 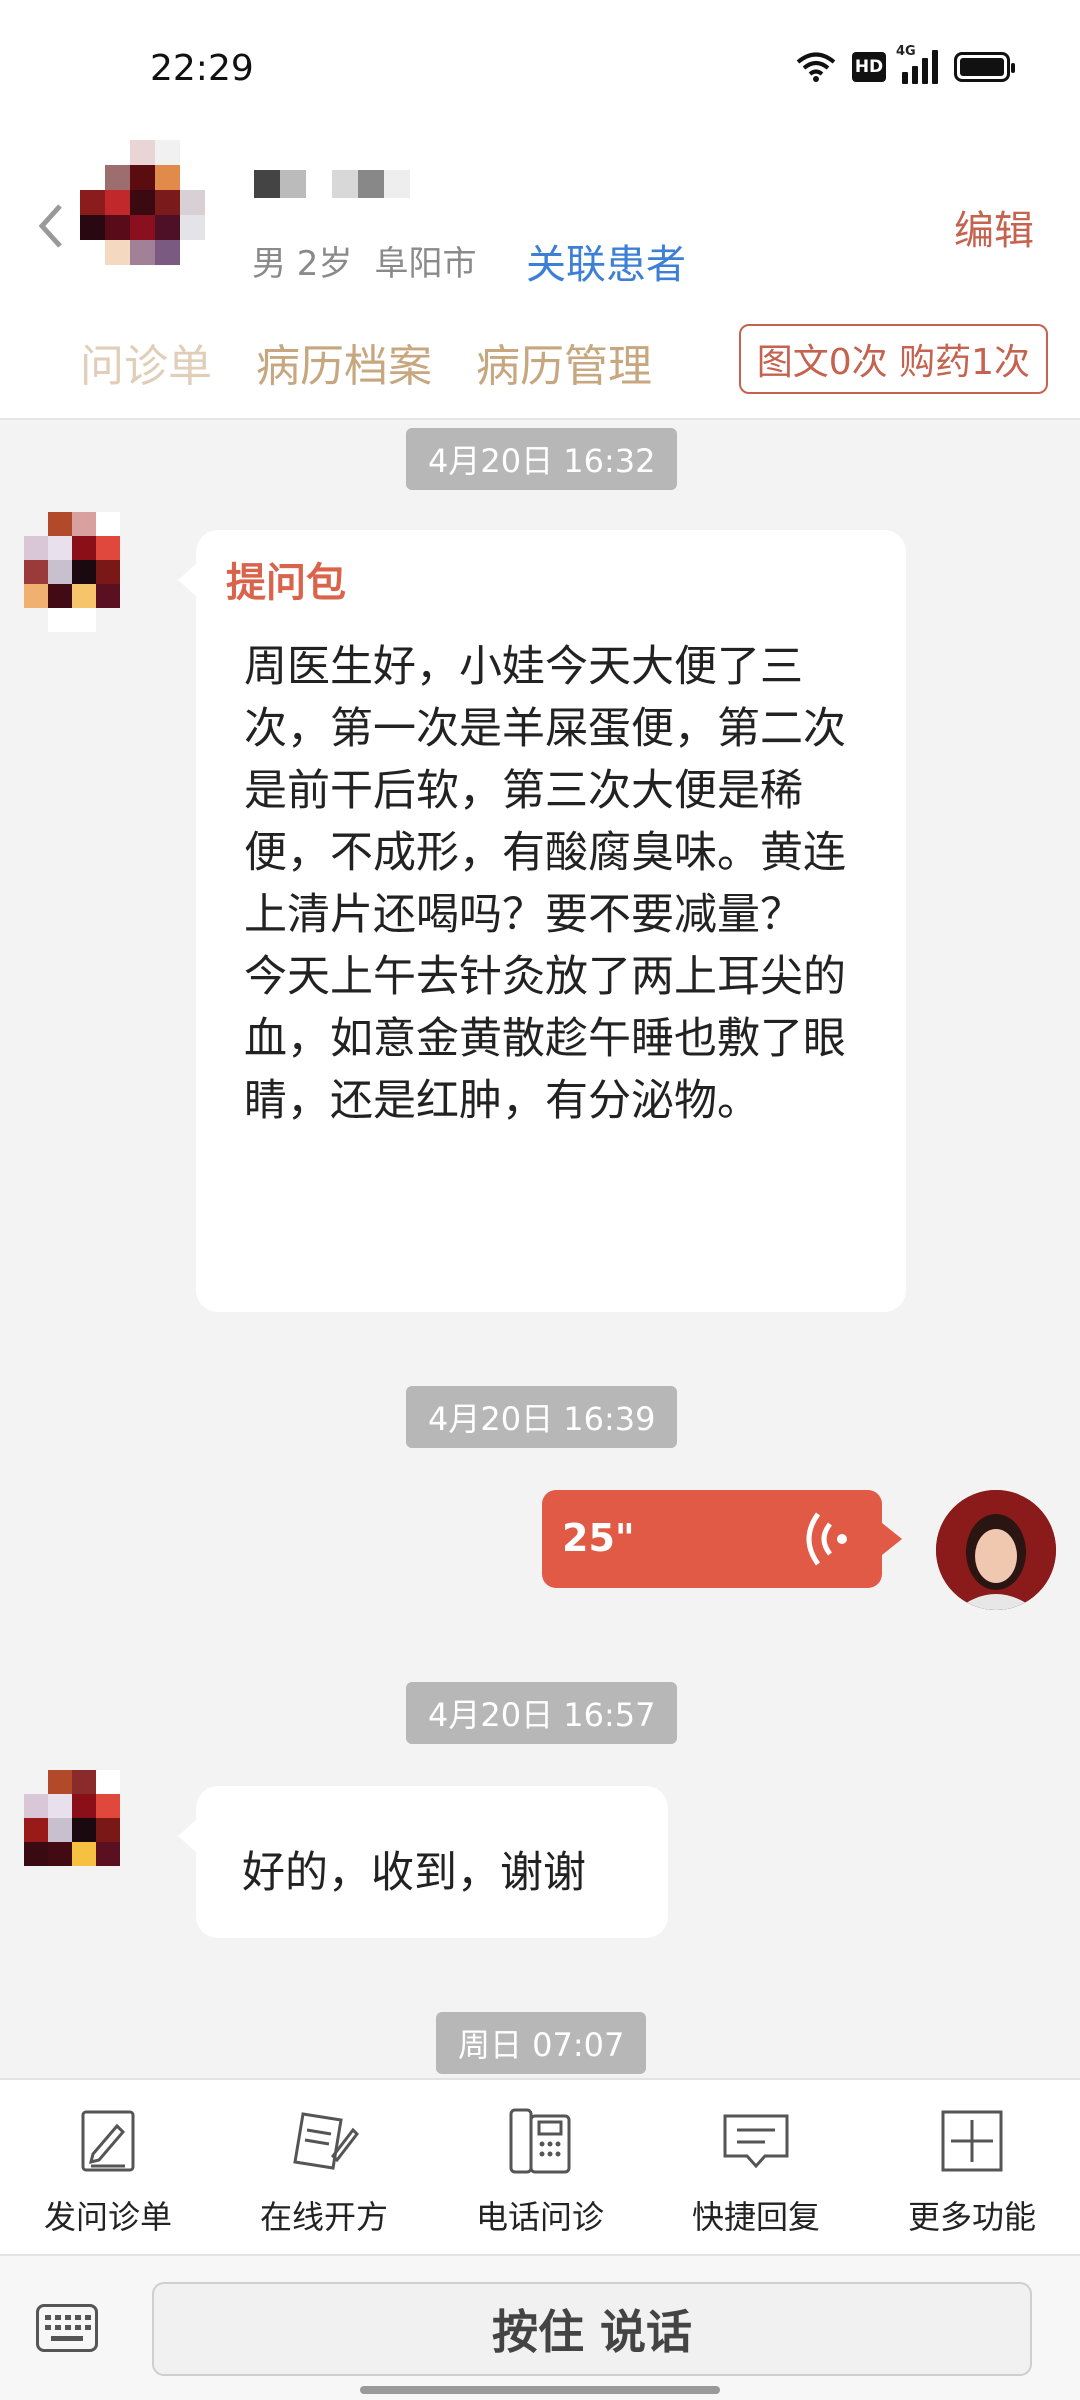 I want to click on patient-header: 男 2岁 阜阳市 关联患者 编辑 问诊单 病历档案 病历管理 图文0次 购药1次, so click(x=540, y=280).